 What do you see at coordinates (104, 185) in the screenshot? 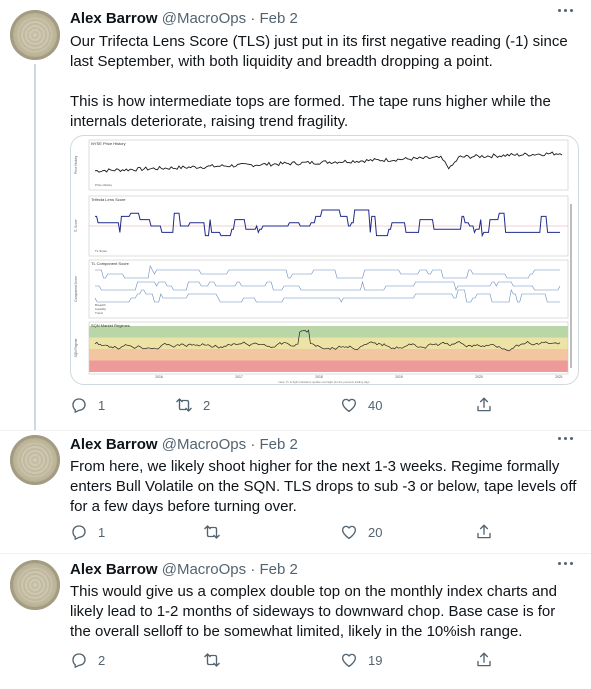
I see `legend-entry: Price History` at bounding box center [104, 185].